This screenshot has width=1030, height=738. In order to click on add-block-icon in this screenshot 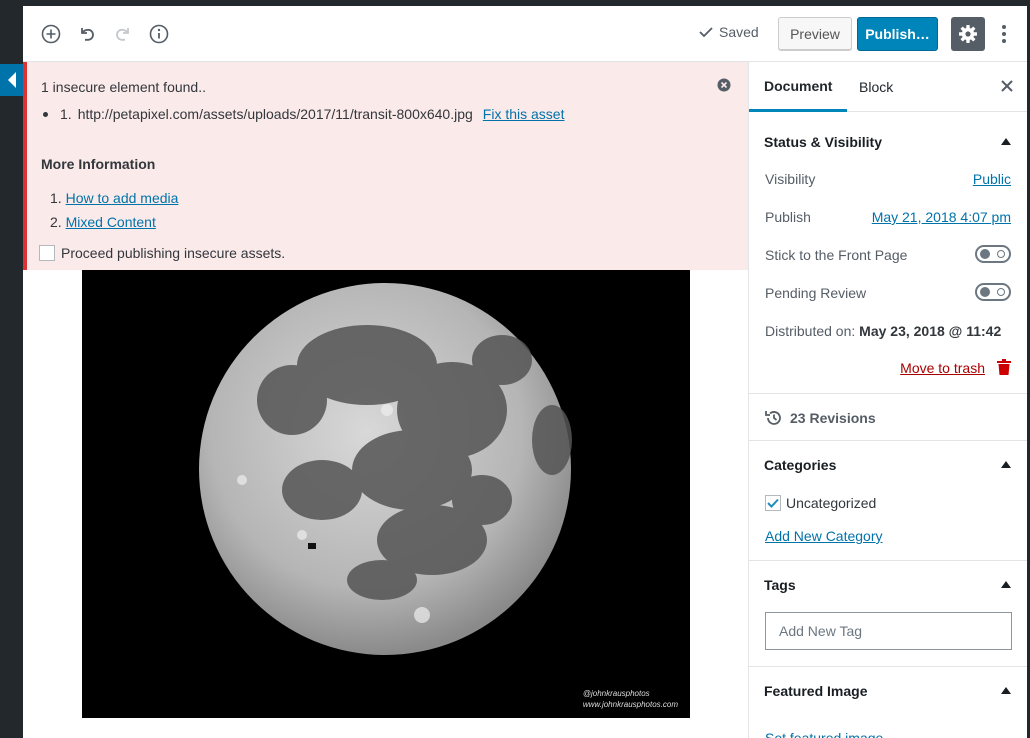, I will do `click(51, 34)`.